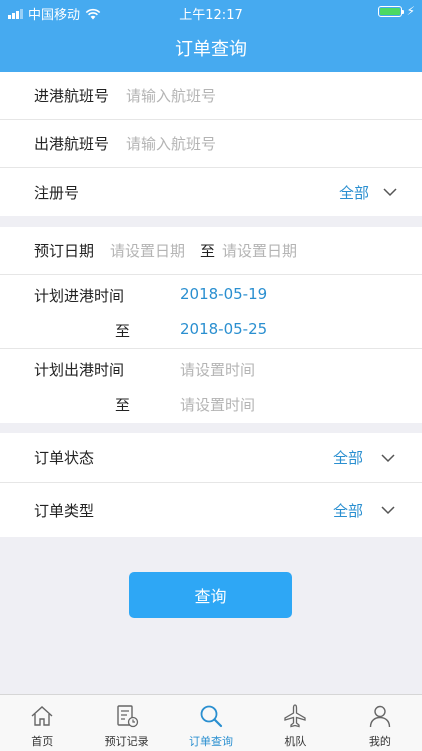  I want to click on order-type-label: 订单类型, so click(64, 510).